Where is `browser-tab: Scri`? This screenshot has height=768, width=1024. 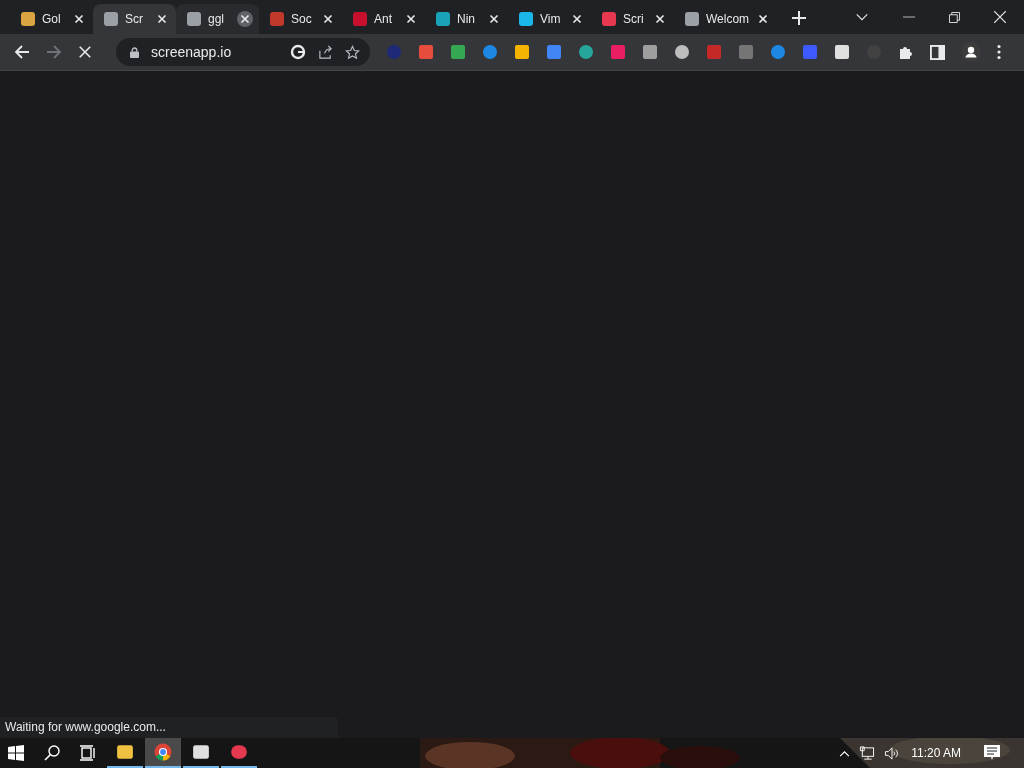 browser-tab: Scri is located at coordinates (632, 19).